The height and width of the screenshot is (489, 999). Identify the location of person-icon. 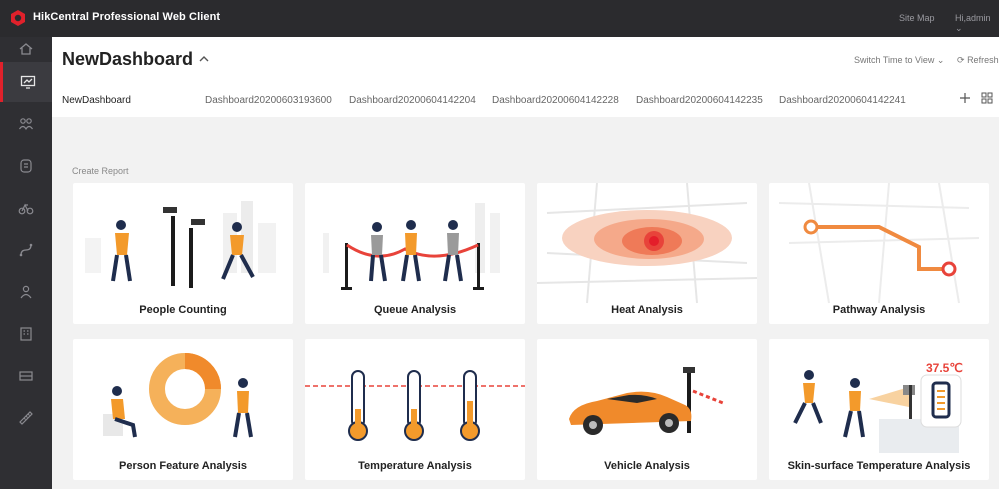
(26, 292).